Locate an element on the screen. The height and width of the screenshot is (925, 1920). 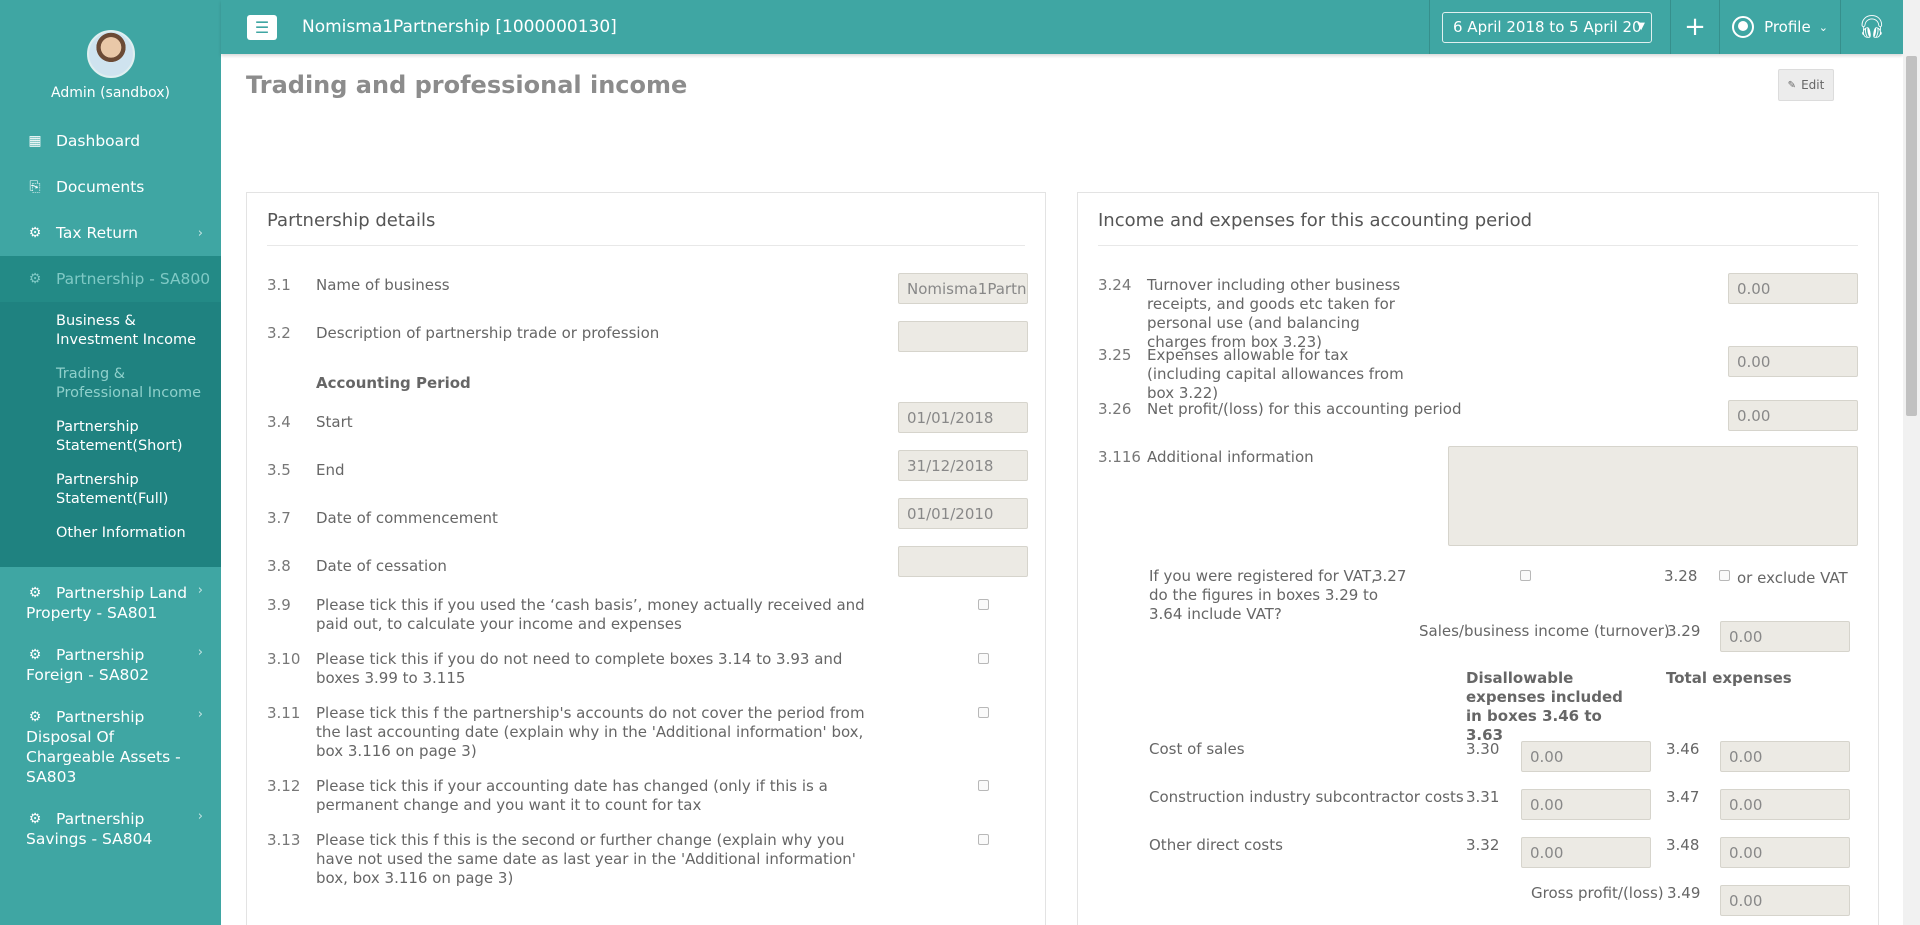
vat-exclude-checkbox is located at coordinates (1724, 575).